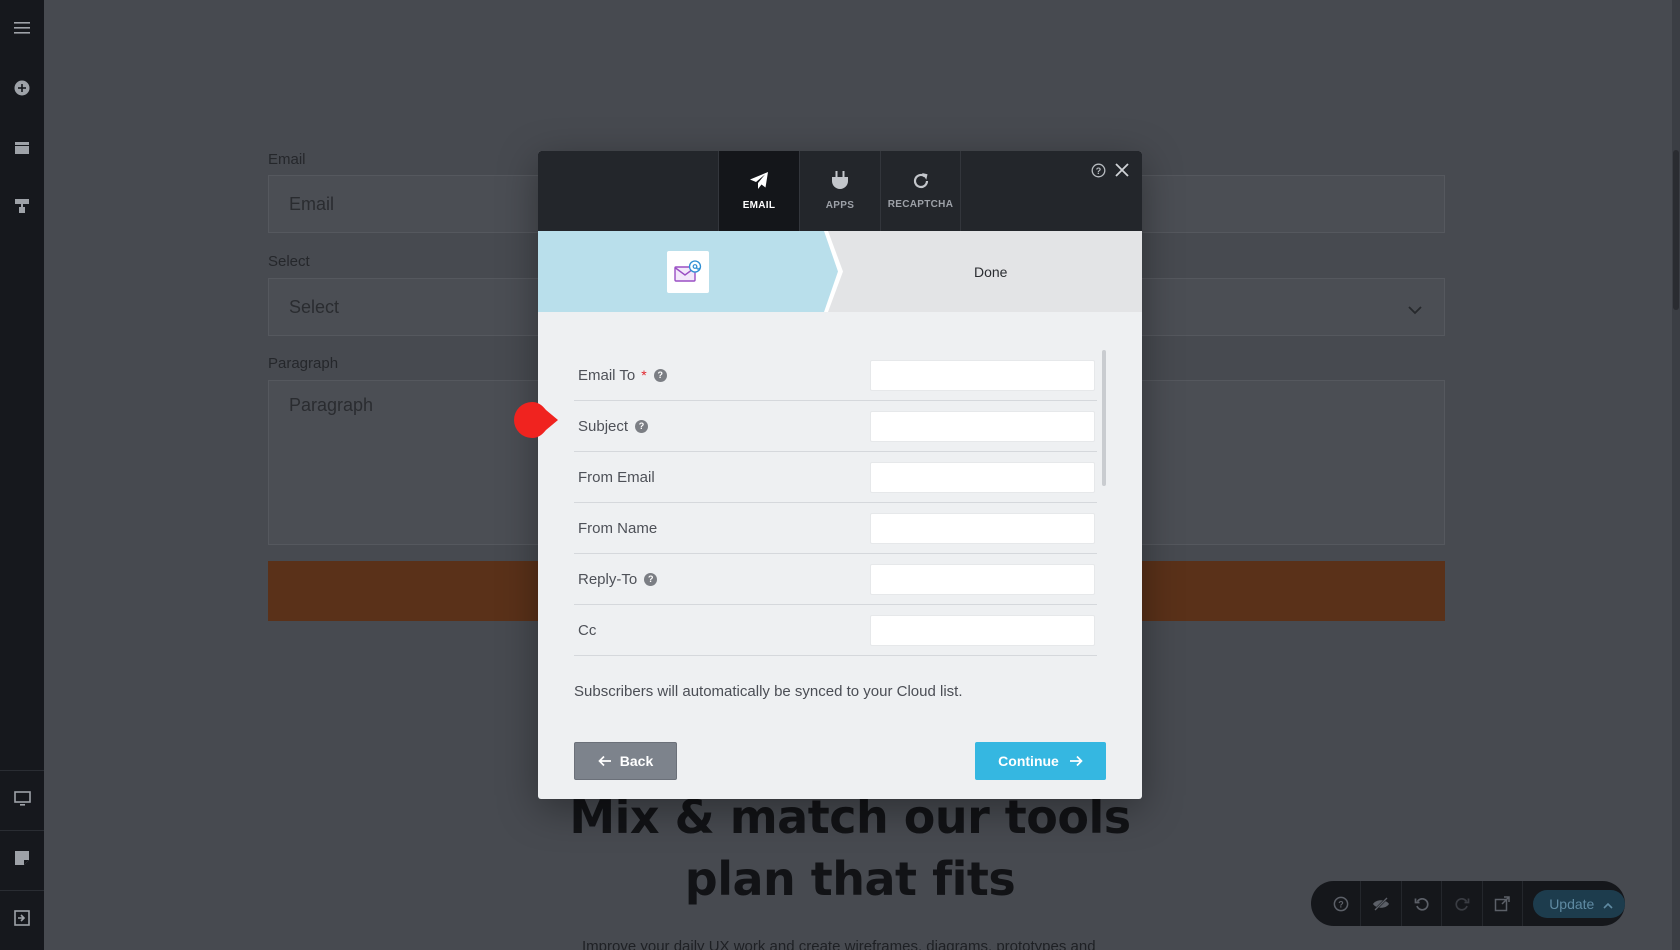 This screenshot has height=950, width=1680. I want to click on reply-to-input, so click(982, 579).